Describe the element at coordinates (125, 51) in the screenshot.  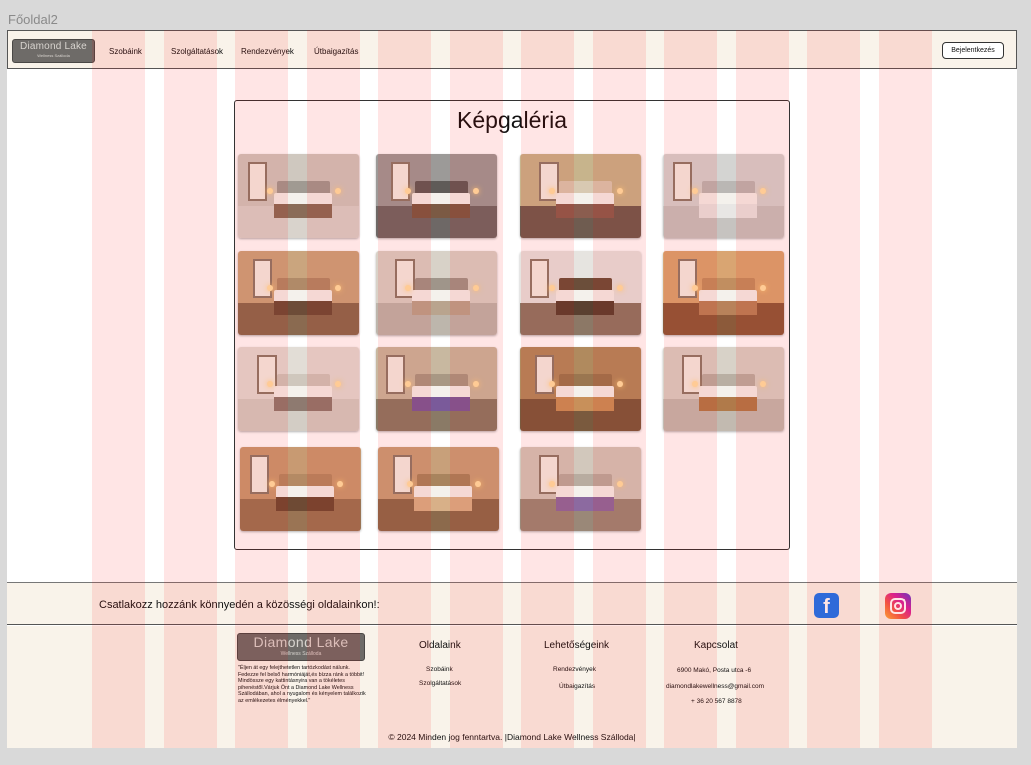
I see `nav-szobaink: Szobáink` at that location.